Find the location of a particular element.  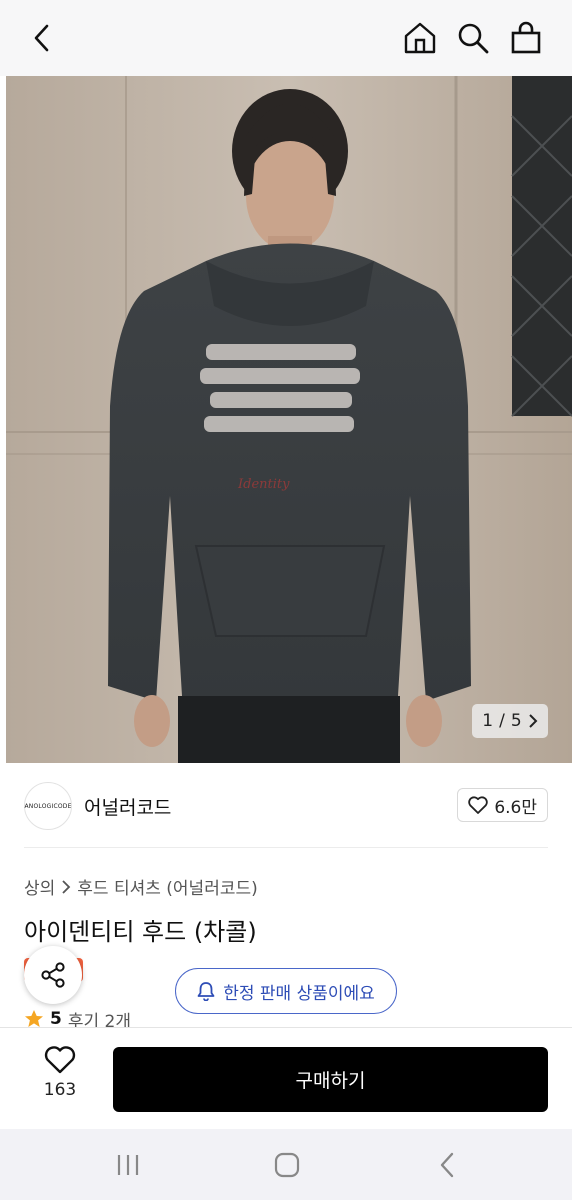

search-icon is located at coordinates (473, 38).